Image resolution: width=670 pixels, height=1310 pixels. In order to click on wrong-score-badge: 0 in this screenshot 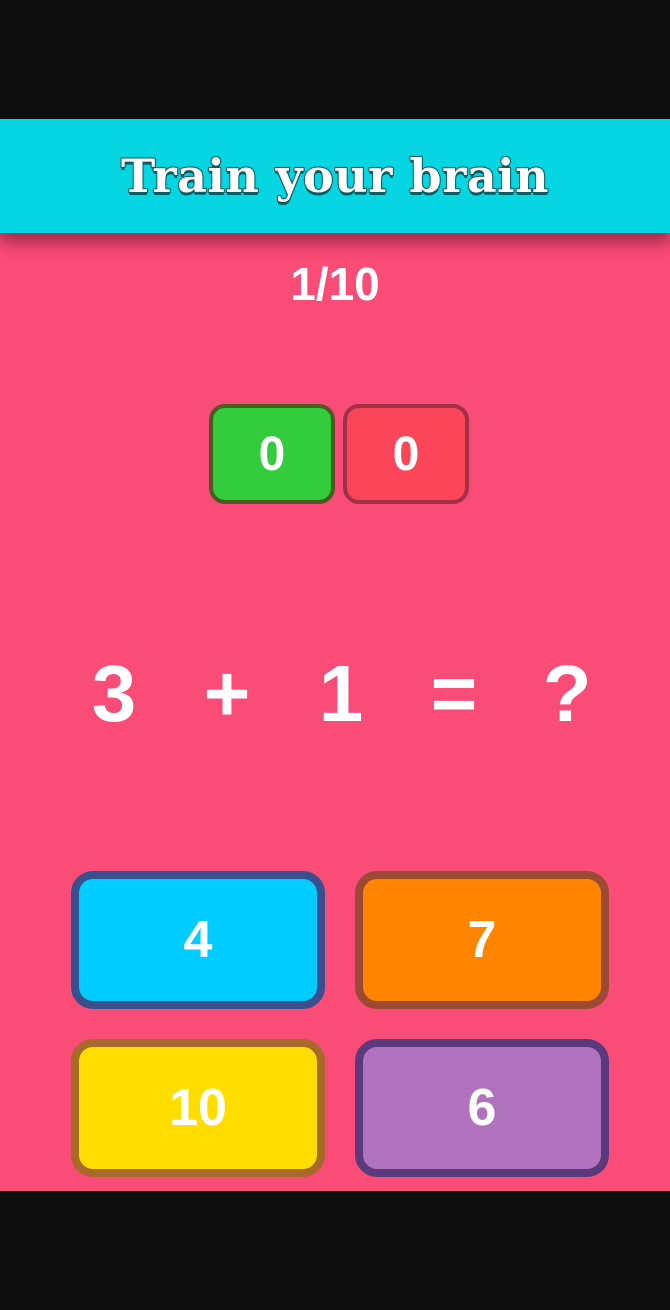, I will do `click(406, 454)`.